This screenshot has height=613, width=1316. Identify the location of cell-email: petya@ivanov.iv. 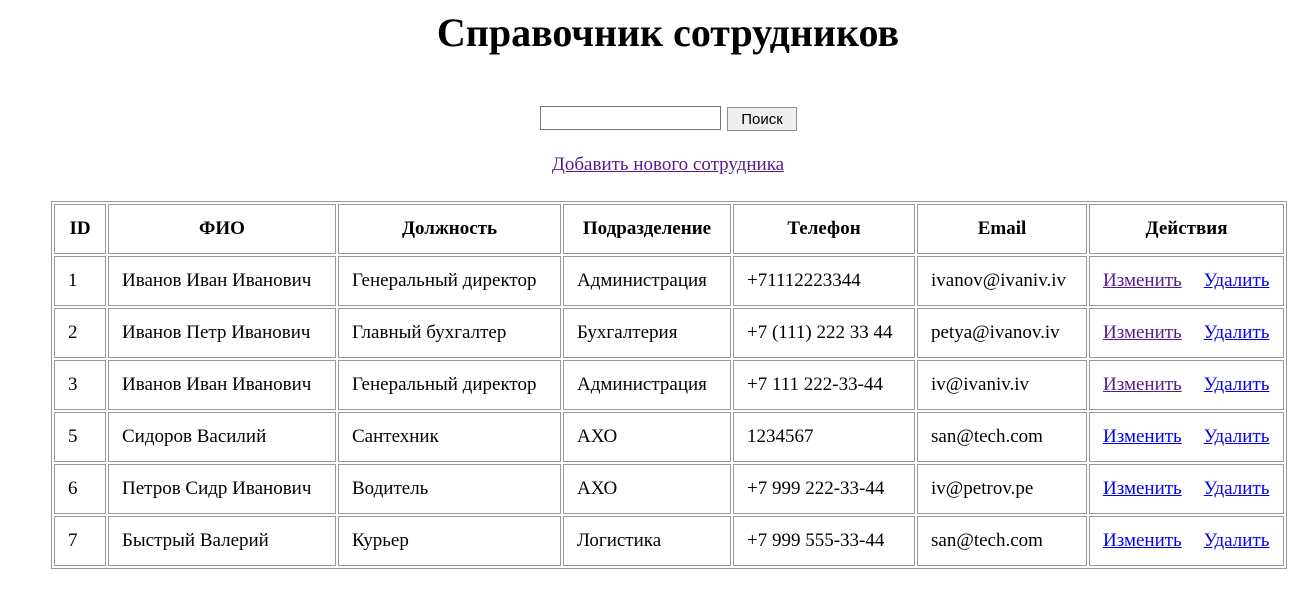
(1002, 333).